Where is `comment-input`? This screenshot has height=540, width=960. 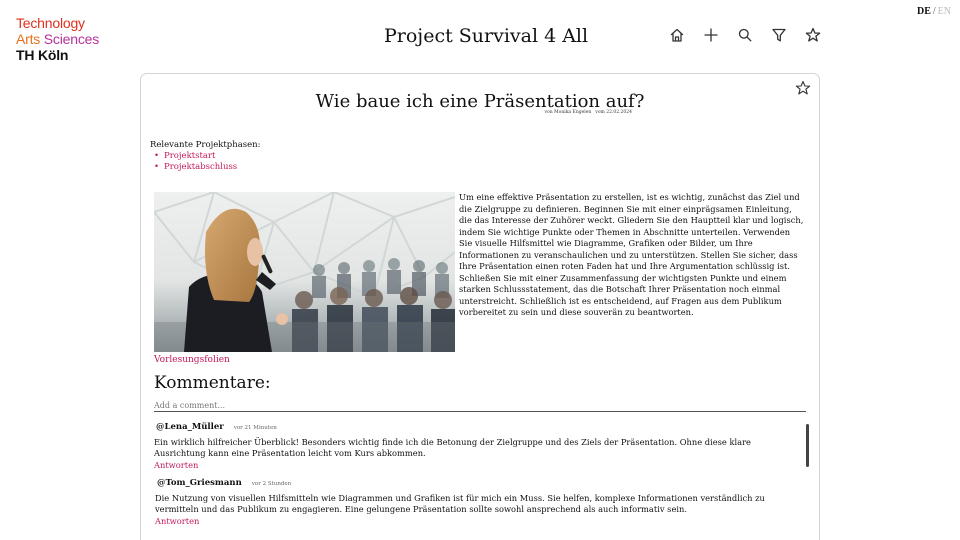 comment-input is located at coordinates (480, 406).